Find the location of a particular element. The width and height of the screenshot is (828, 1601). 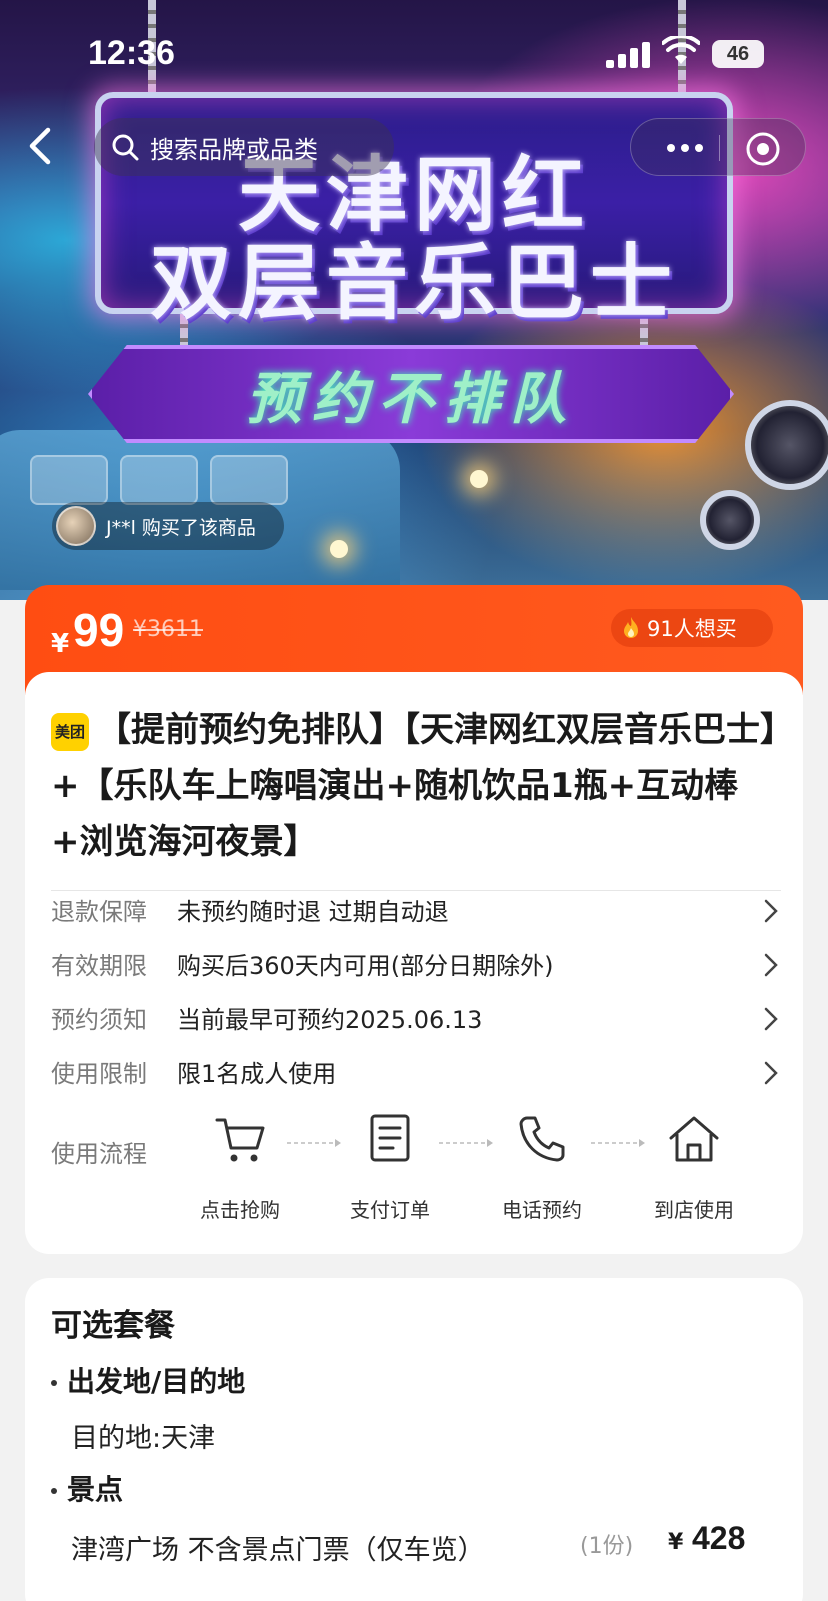

back-arrow-icon is located at coordinates (42, 146).